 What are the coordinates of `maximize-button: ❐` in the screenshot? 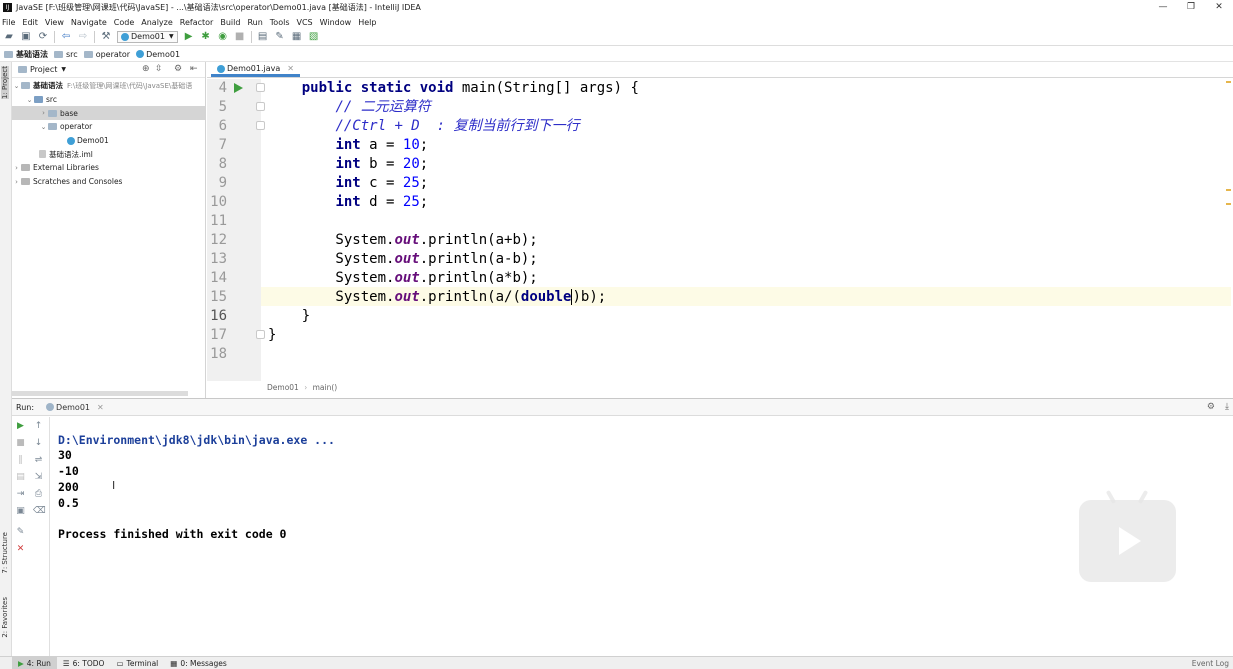 It's located at (1191, 7).